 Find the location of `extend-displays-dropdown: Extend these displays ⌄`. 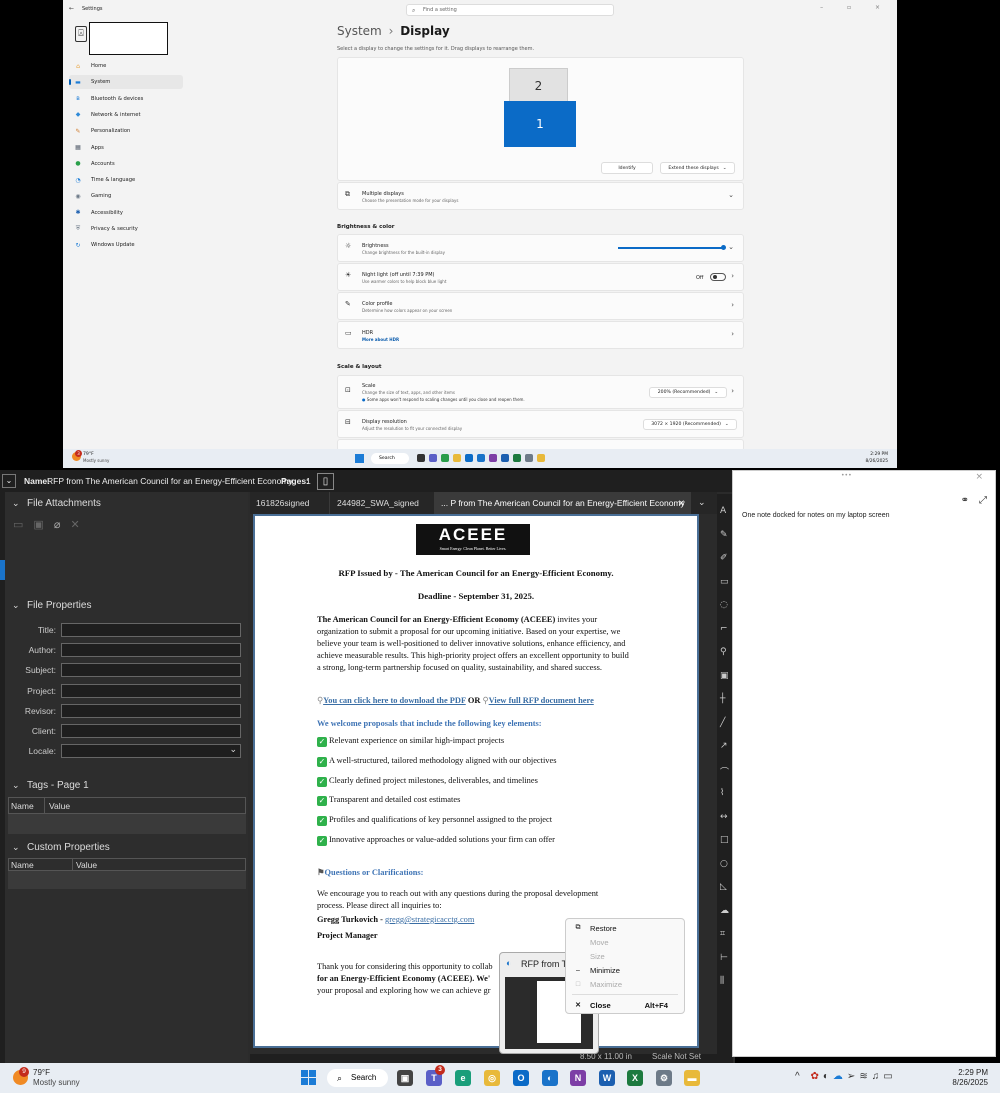

extend-displays-dropdown: Extend these displays ⌄ is located at coordinates (697, 168).